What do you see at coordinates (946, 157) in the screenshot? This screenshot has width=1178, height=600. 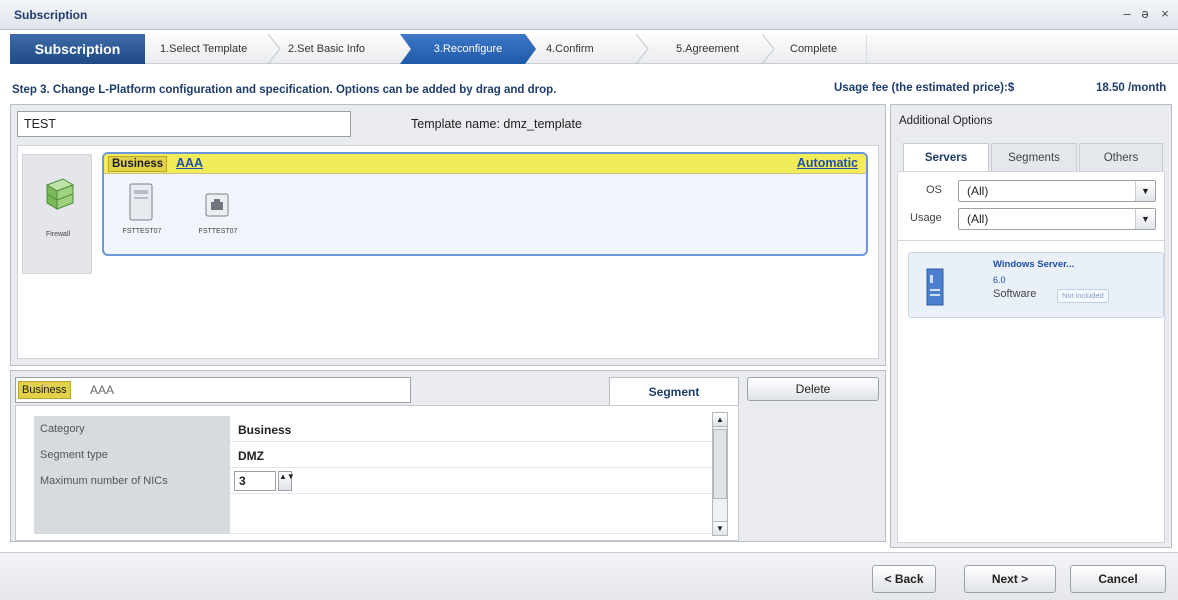 I see `tab-servers: Servers` at bounding box center [946, 157].